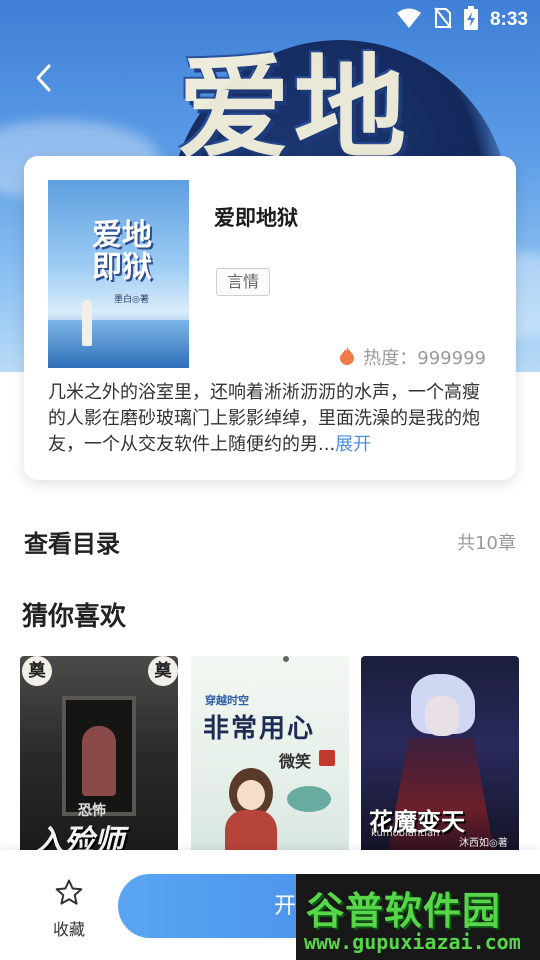 Image resolution: width=540 pixels, height=960 pixels. What do you see at coordinates (270, 18) in the screenshot?
I see `status-bar: 8:33` at bounding box center [270, 18].